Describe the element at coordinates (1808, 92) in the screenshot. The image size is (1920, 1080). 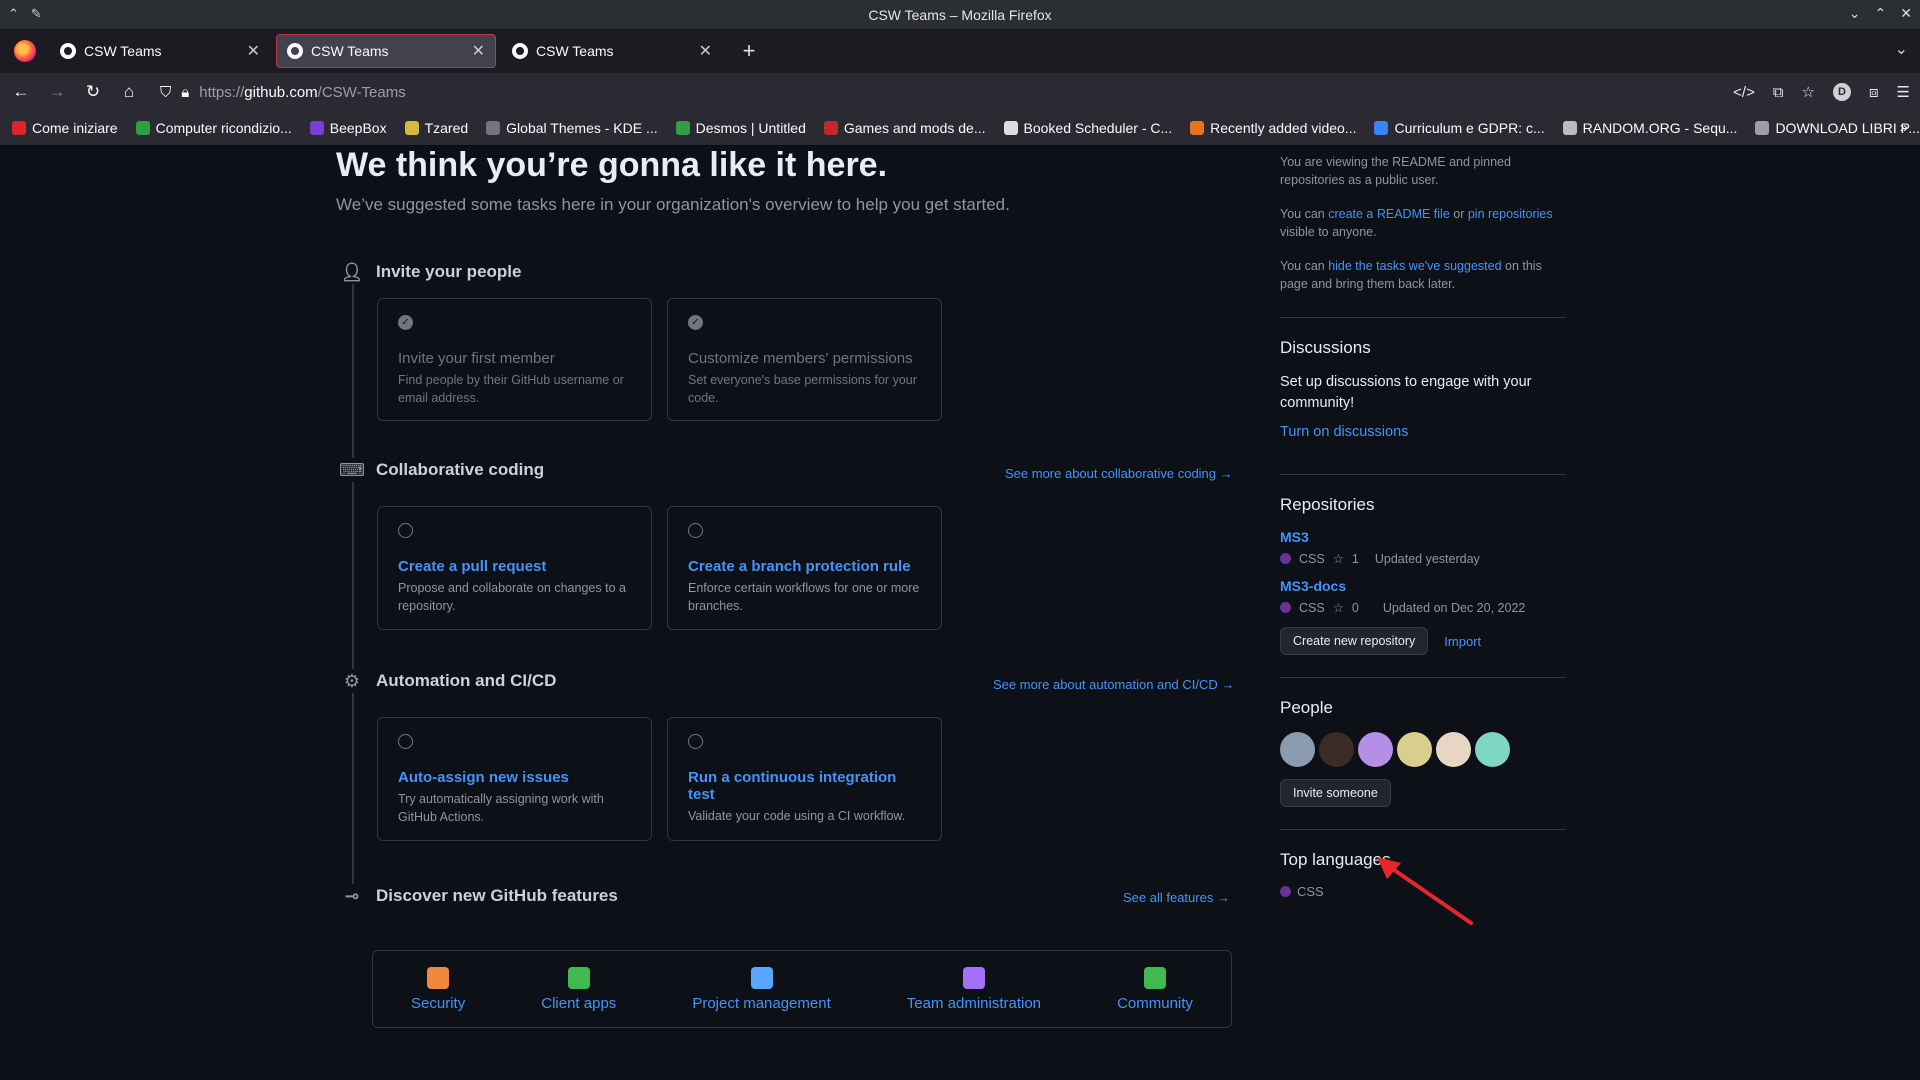
I see `bookmark-star-icon: ☆` at that location.